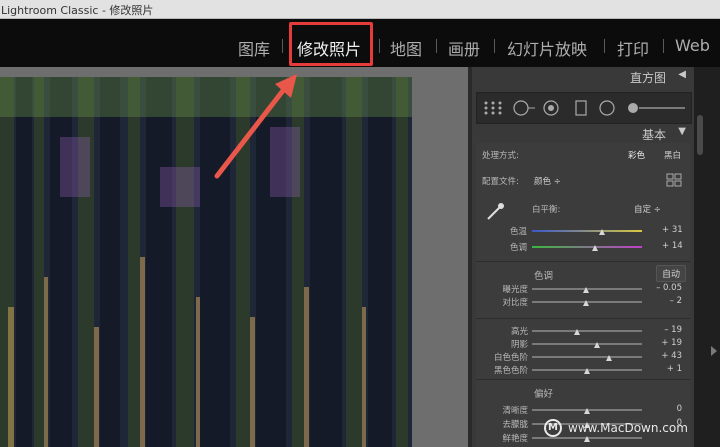 The width and height of the screenshot is (720, 447). Describe the element at coordinates (668, 409) in the screenshot. I see `slider-value: 0` at that location.